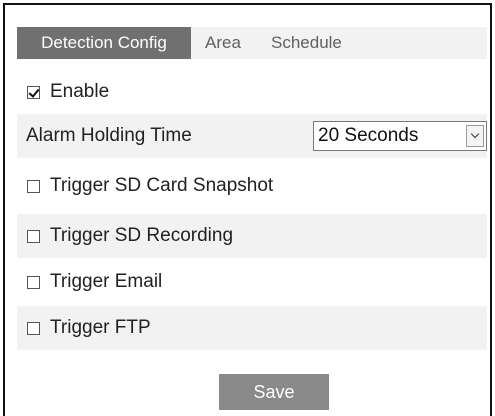 This screenshot has width=495, height=416. Describe the element at coordinates (33, 282) in the screenshot. I see `trigger-email-checkbox` at that location.